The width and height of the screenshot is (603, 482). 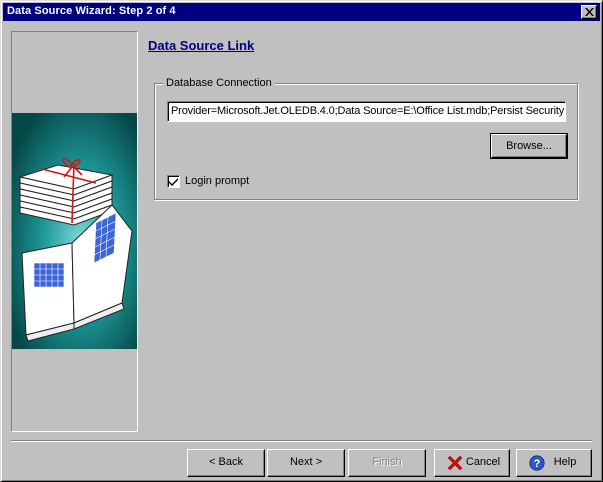 I want to click on documents-illustration, so click(x=74, y=231).